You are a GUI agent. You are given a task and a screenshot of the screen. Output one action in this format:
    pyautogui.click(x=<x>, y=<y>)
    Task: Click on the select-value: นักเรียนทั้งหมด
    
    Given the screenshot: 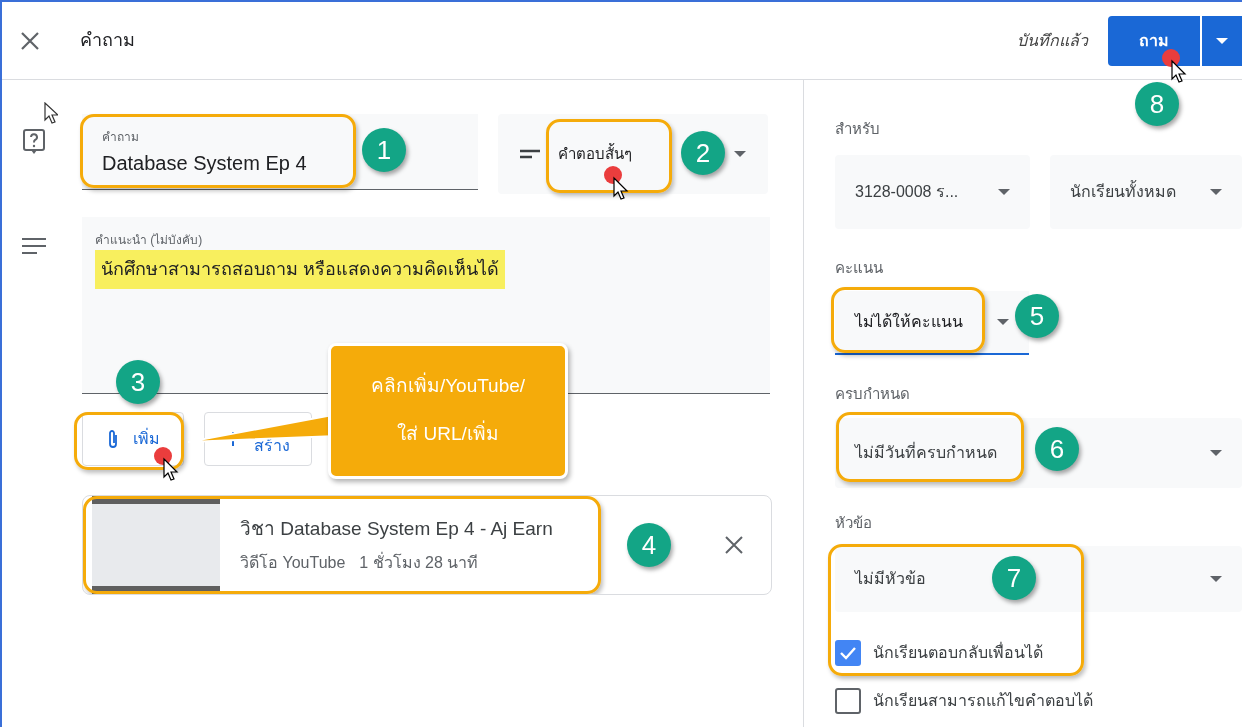 What is the action you would take?
    pyautogui.click(x=1123, y=190)
    